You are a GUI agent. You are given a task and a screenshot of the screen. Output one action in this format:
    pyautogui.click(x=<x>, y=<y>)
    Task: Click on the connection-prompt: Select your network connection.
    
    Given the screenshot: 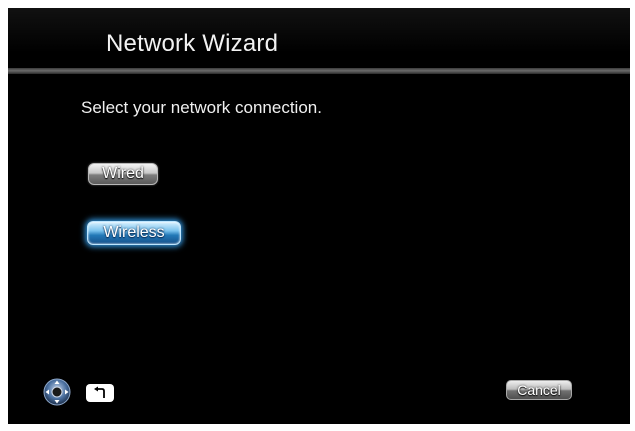 What is the action you would take?
    pyautogui.click(x=201, y=107)
    